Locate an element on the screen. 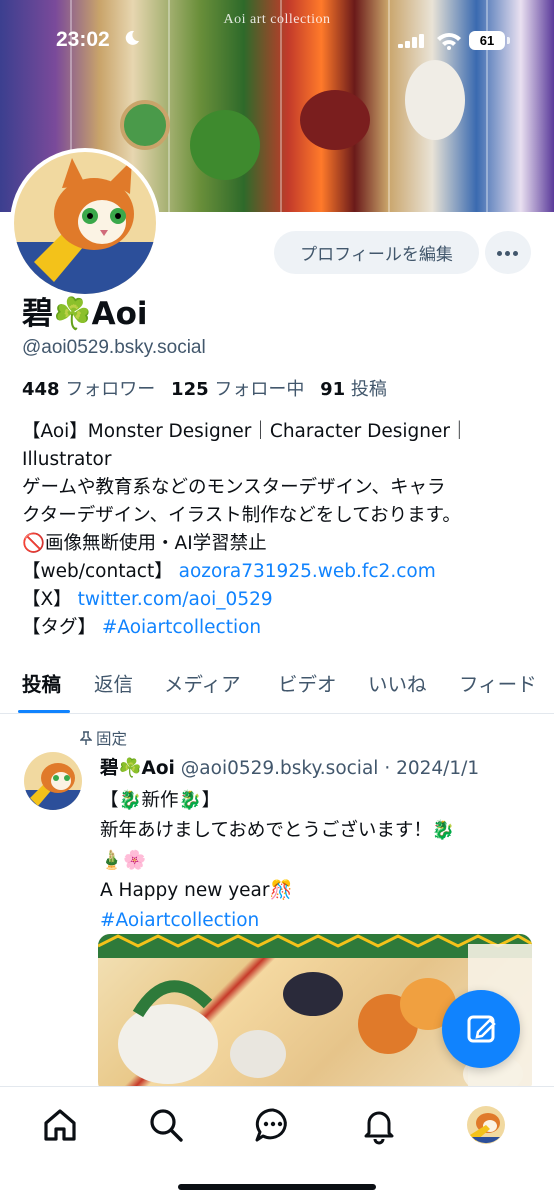 This screenshot has width=554, height=1200. pinned-text: 固定 is located at coordinates (112, 739).